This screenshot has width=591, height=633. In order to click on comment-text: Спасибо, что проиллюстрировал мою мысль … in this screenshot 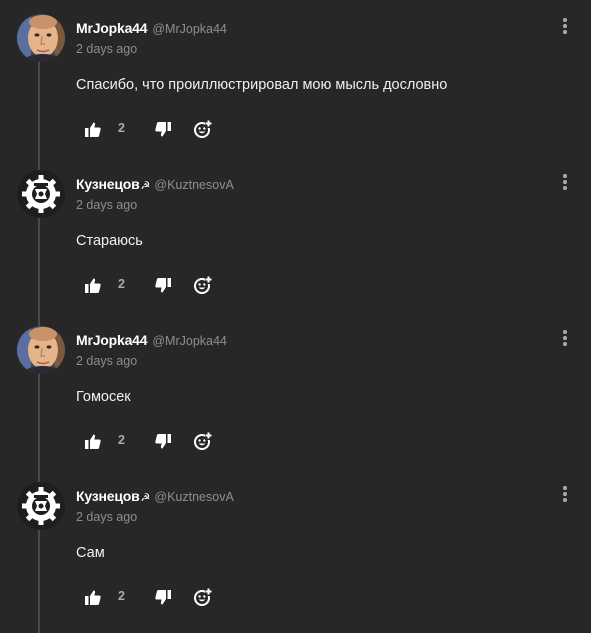, I will do `click(262, 85)`.